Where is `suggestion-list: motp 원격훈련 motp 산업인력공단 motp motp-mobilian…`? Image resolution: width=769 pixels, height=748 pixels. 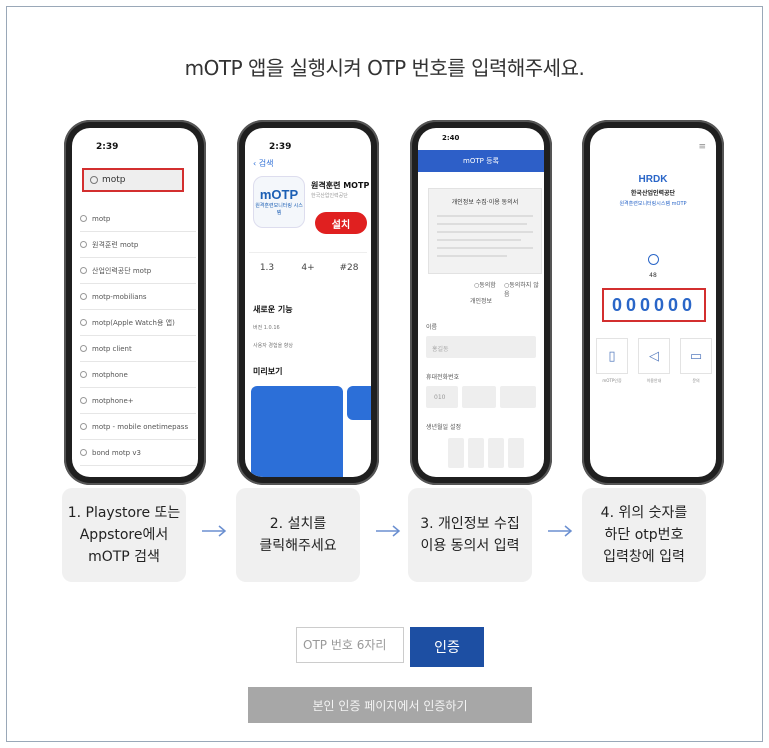
suggestion-list: motp 원격훈련 motp 산업인력공단 motp motp-mobilian… is located at coordinates (138, 336).